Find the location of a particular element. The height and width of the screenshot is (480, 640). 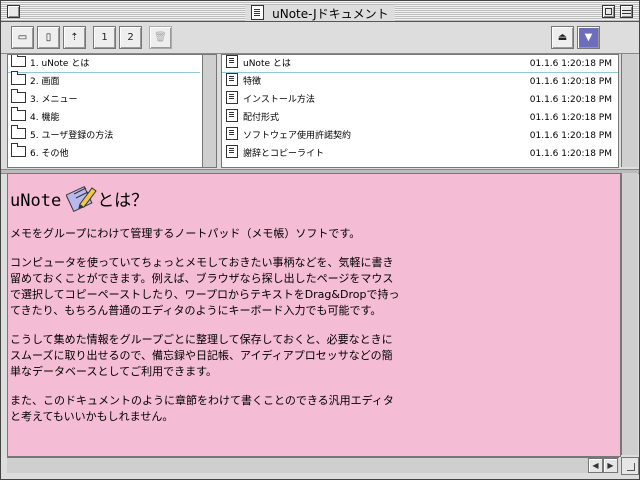

view1-icon: 1 is located at coordinates (104, 37).